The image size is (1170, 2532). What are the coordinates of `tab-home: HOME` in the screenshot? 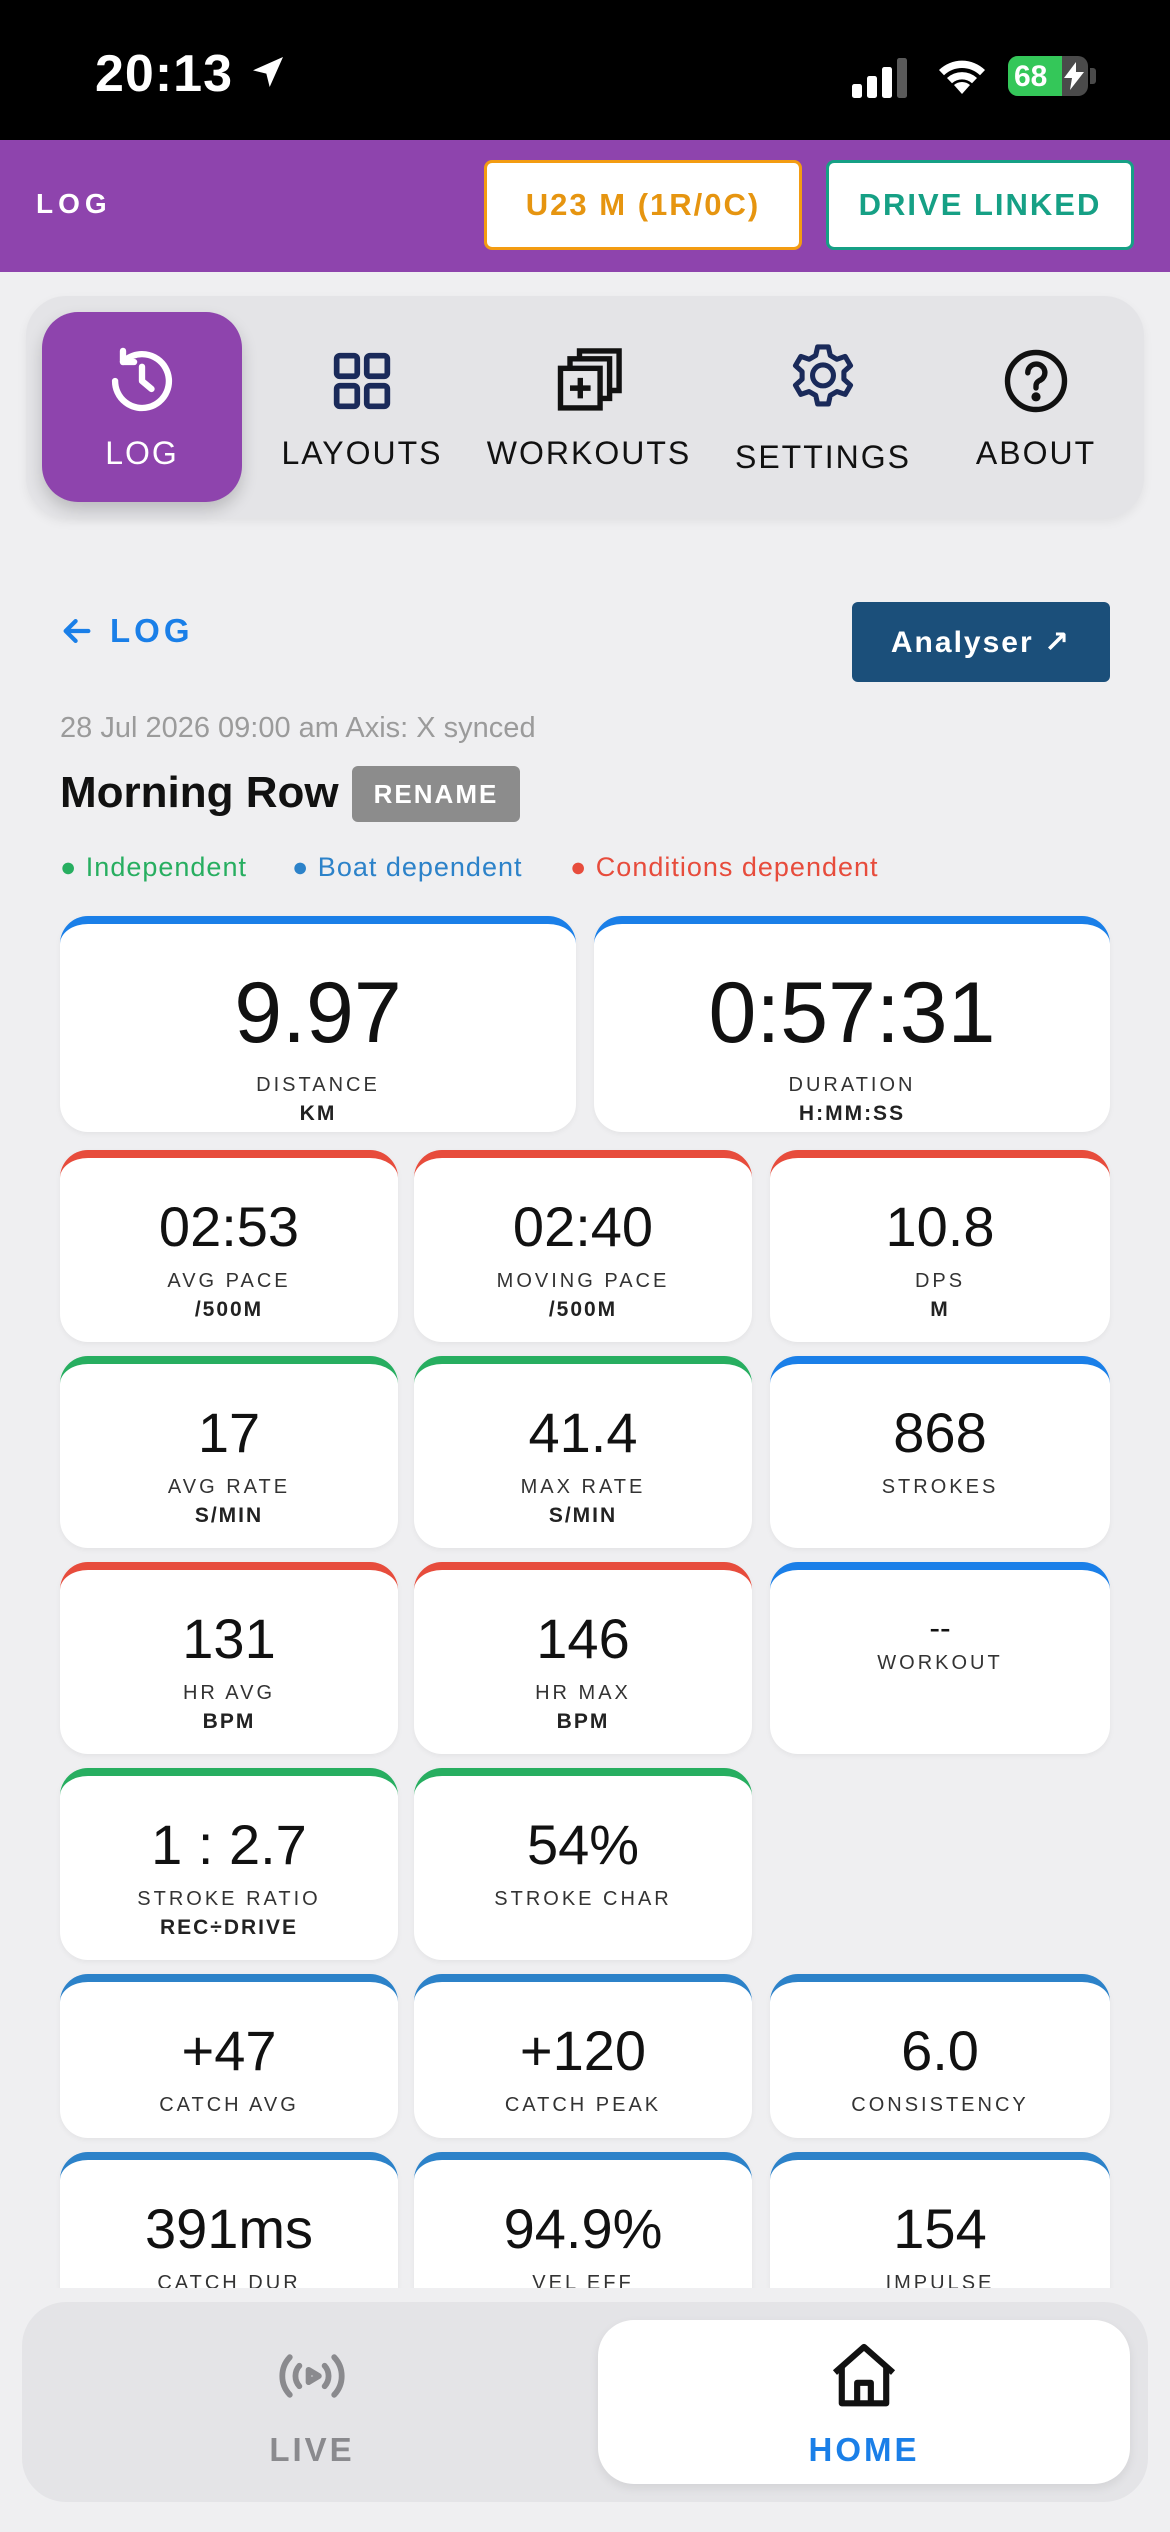 It's located at (864, 2402).